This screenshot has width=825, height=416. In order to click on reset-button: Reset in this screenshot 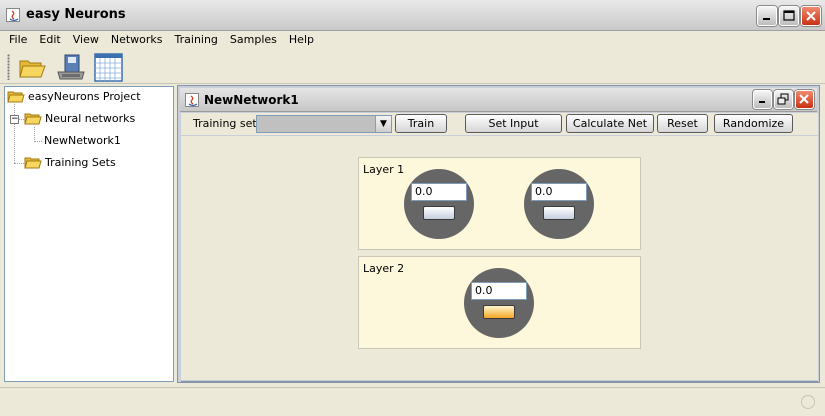, I will do `click(682, 123)`.